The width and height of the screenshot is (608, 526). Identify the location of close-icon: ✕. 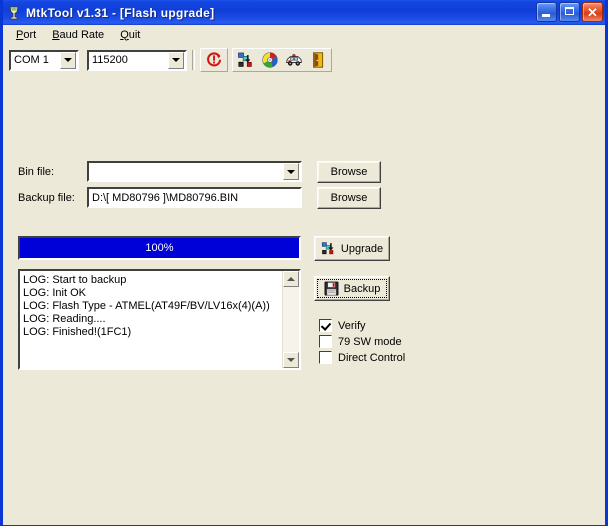
(592, 12).